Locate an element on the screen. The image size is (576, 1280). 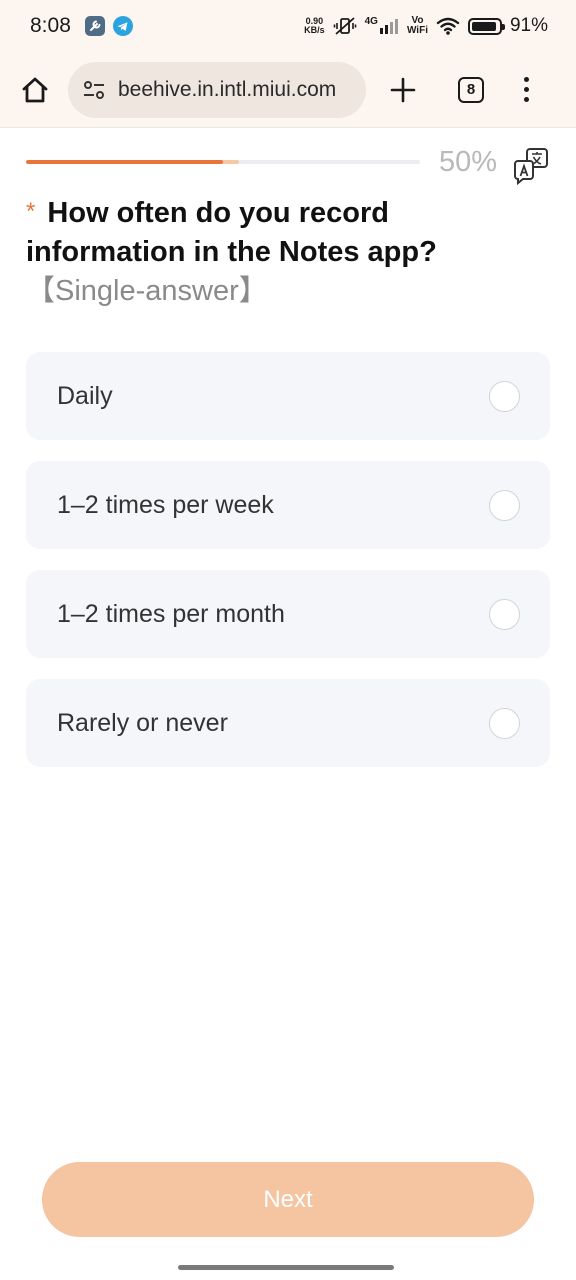
battery-fill is located at coordinates (483, 26).